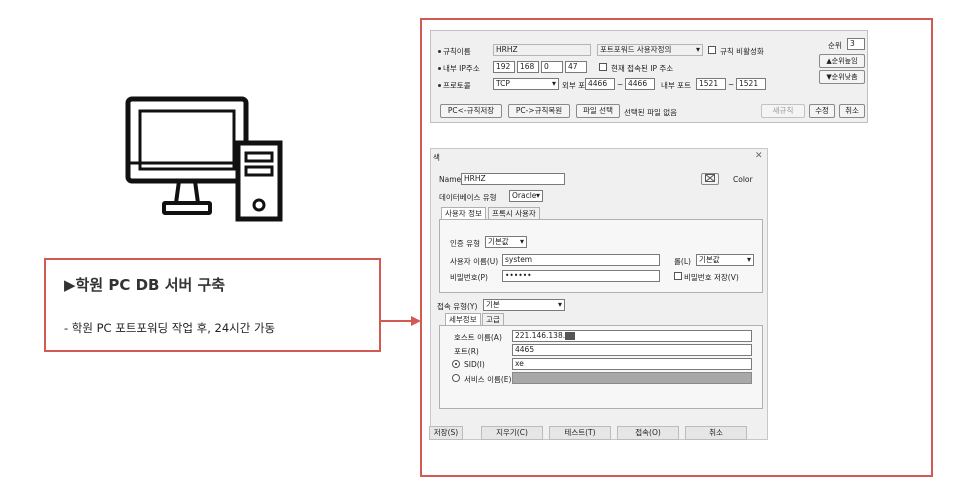 The image size is (975, 490). I want to click on internal-ip-label: 내부 IP주소, so click(461, 68).